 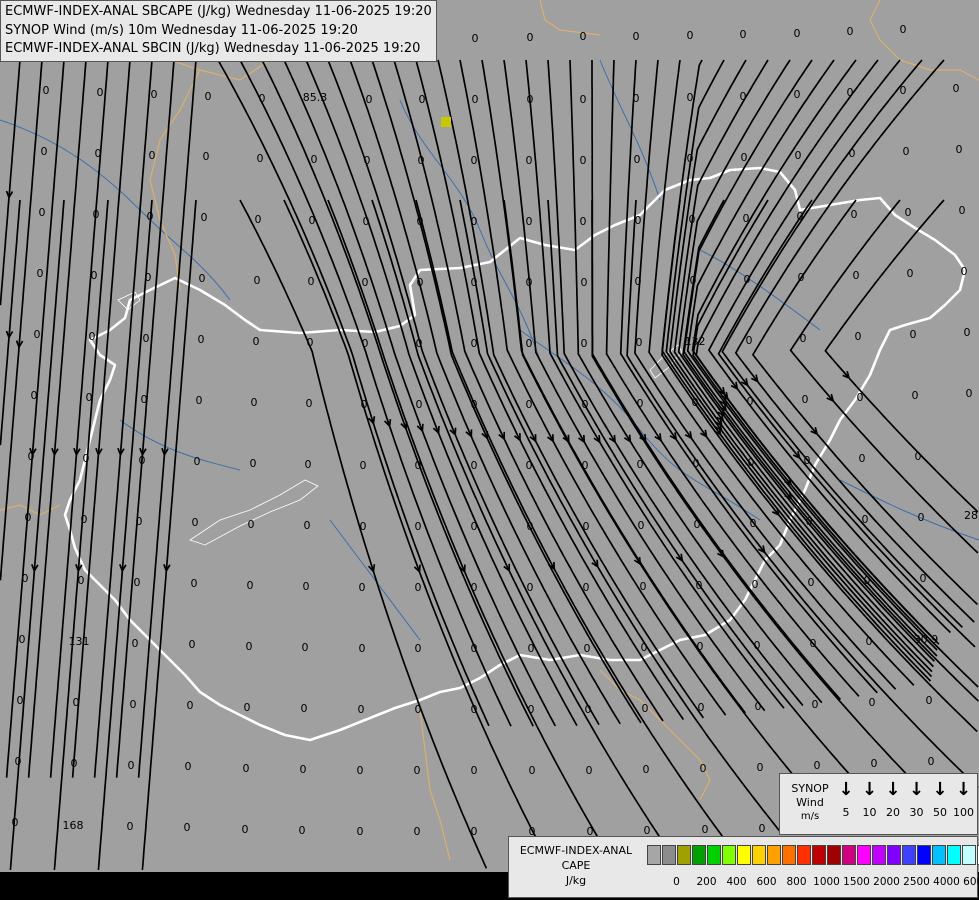 What do you see at coordinates (576, 850) in the screenshot?
I see `cape-legend-title-1: ECMWF-INDEX-ANAL` at bounding box center [576, 850].